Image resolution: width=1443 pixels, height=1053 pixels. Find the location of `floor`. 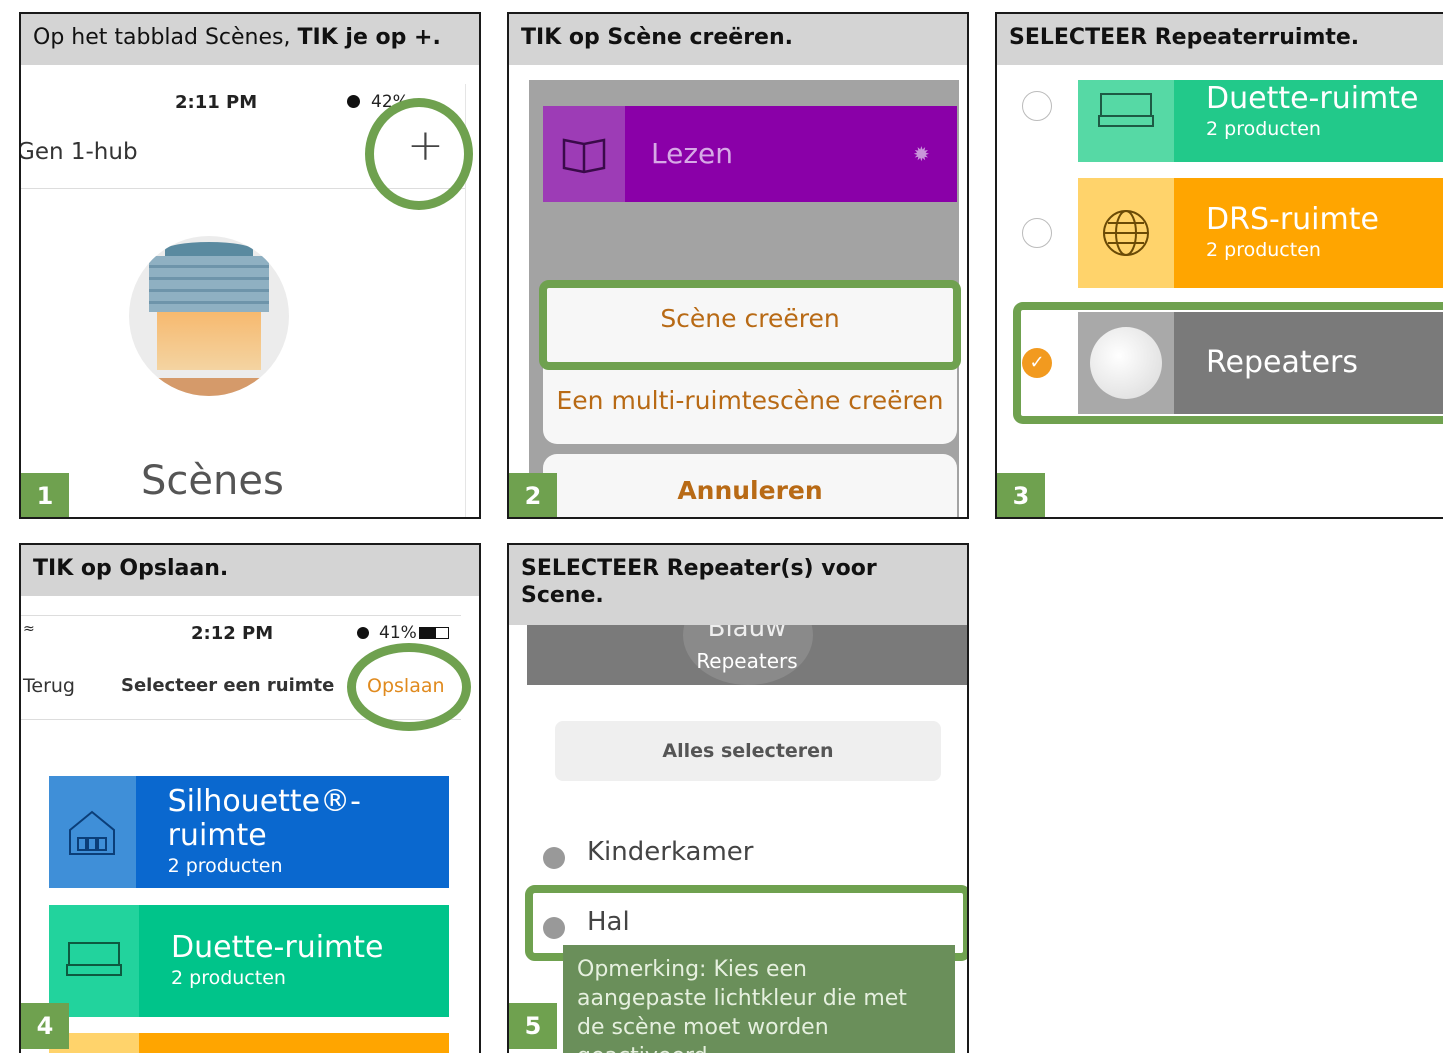

floor is located at coordinates (209, 387).